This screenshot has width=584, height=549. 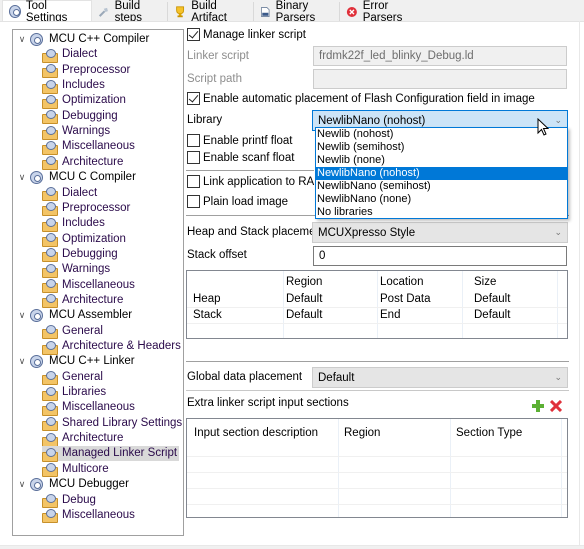 What do you see at coordinates (245, 377) in the screenshot?
I see `global-data-placement-label: Global data placement` at bounding box center [245, 377].